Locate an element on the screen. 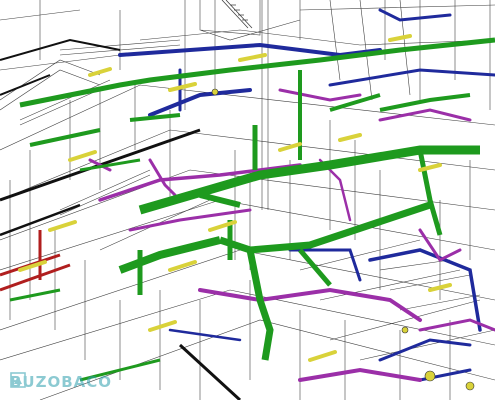 The image size is (495, 400). watermark: BUZOBACO is located at coordinates (61, 382).